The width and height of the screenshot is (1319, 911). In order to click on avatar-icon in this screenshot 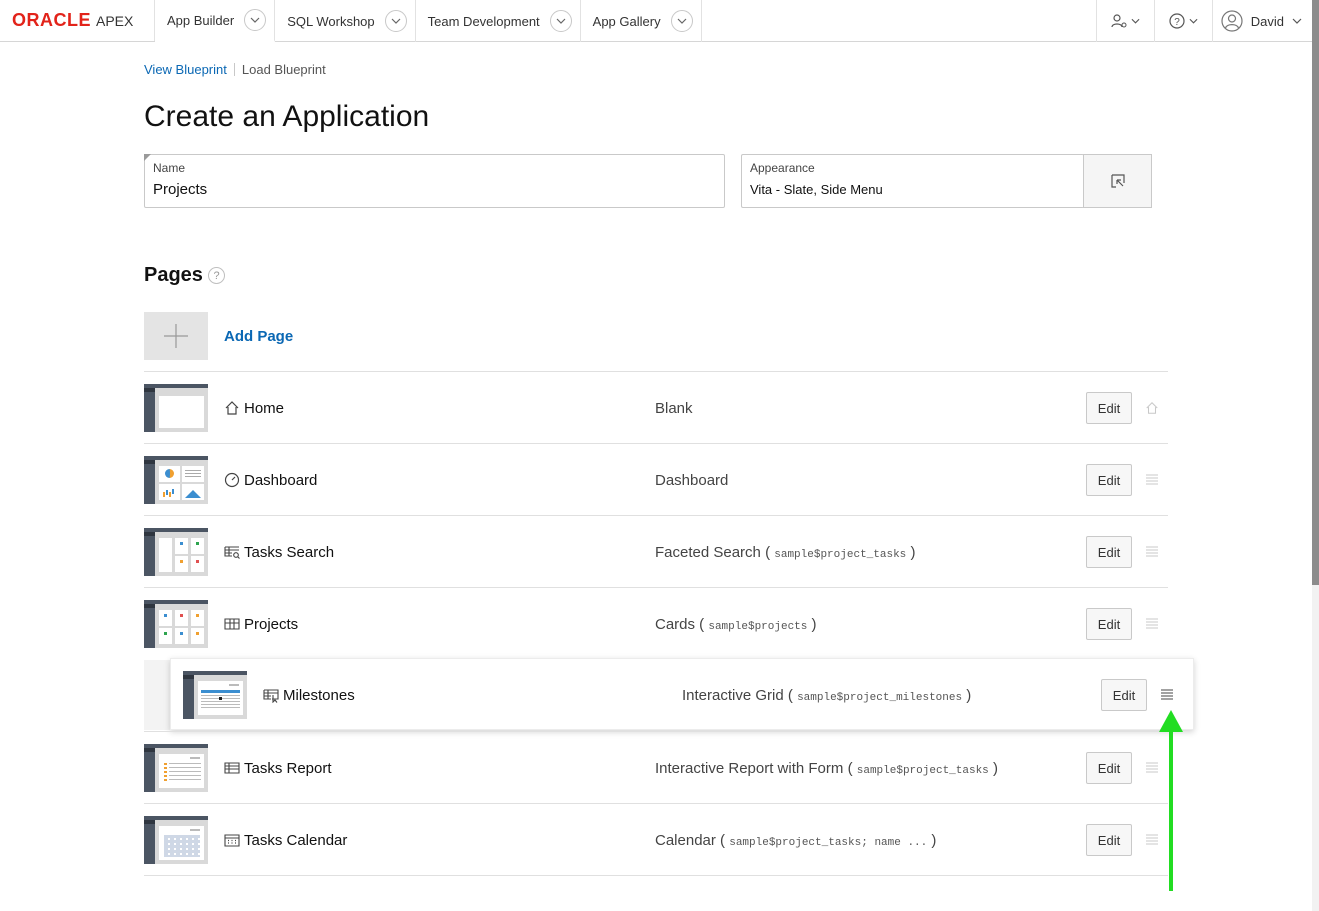, I will do `click(1232, 21)`.